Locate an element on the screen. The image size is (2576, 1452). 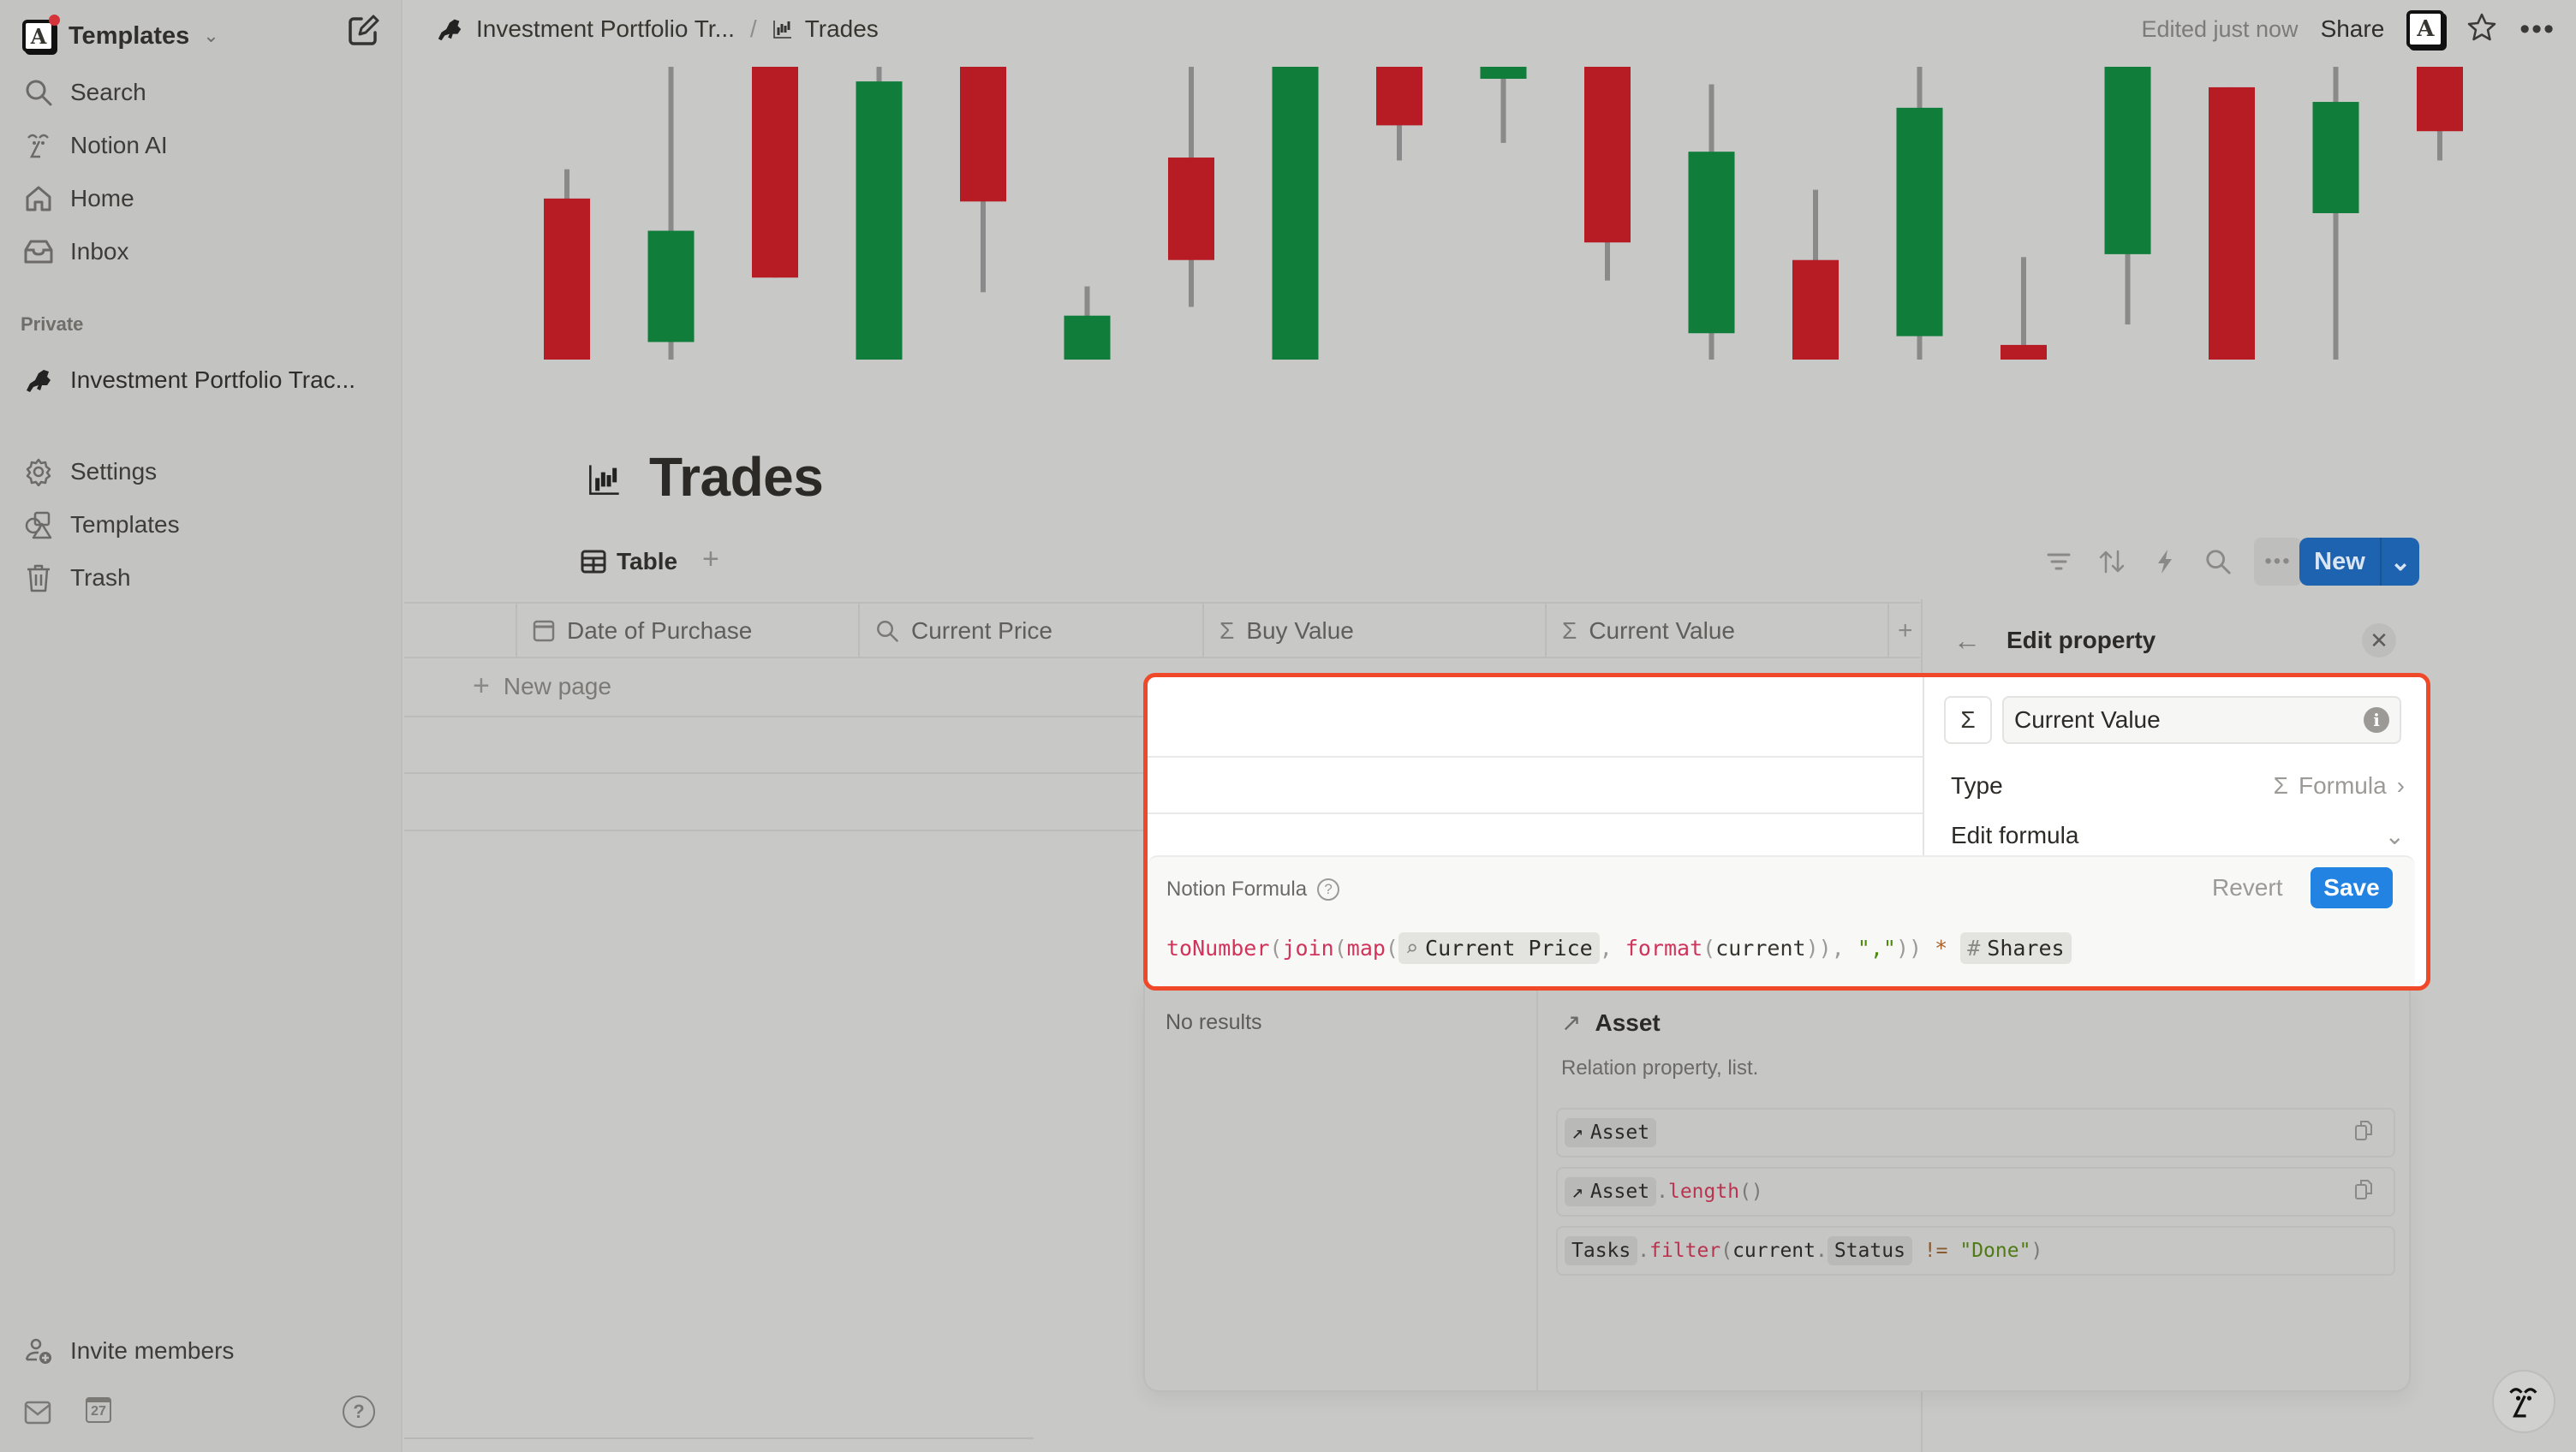
back-arrow-icon: ← is located at coordinates (1967, 641).